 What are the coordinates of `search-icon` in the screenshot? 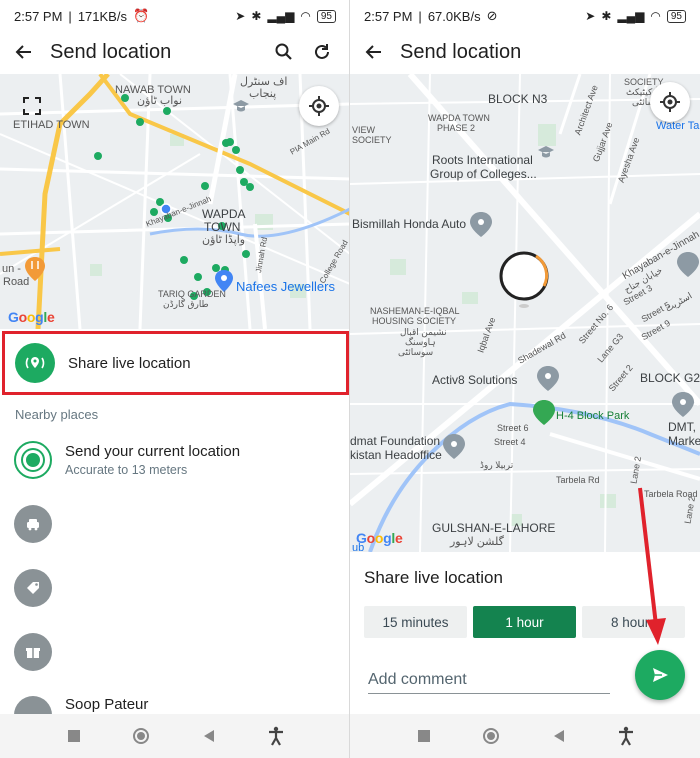 It's located at (283, 51).